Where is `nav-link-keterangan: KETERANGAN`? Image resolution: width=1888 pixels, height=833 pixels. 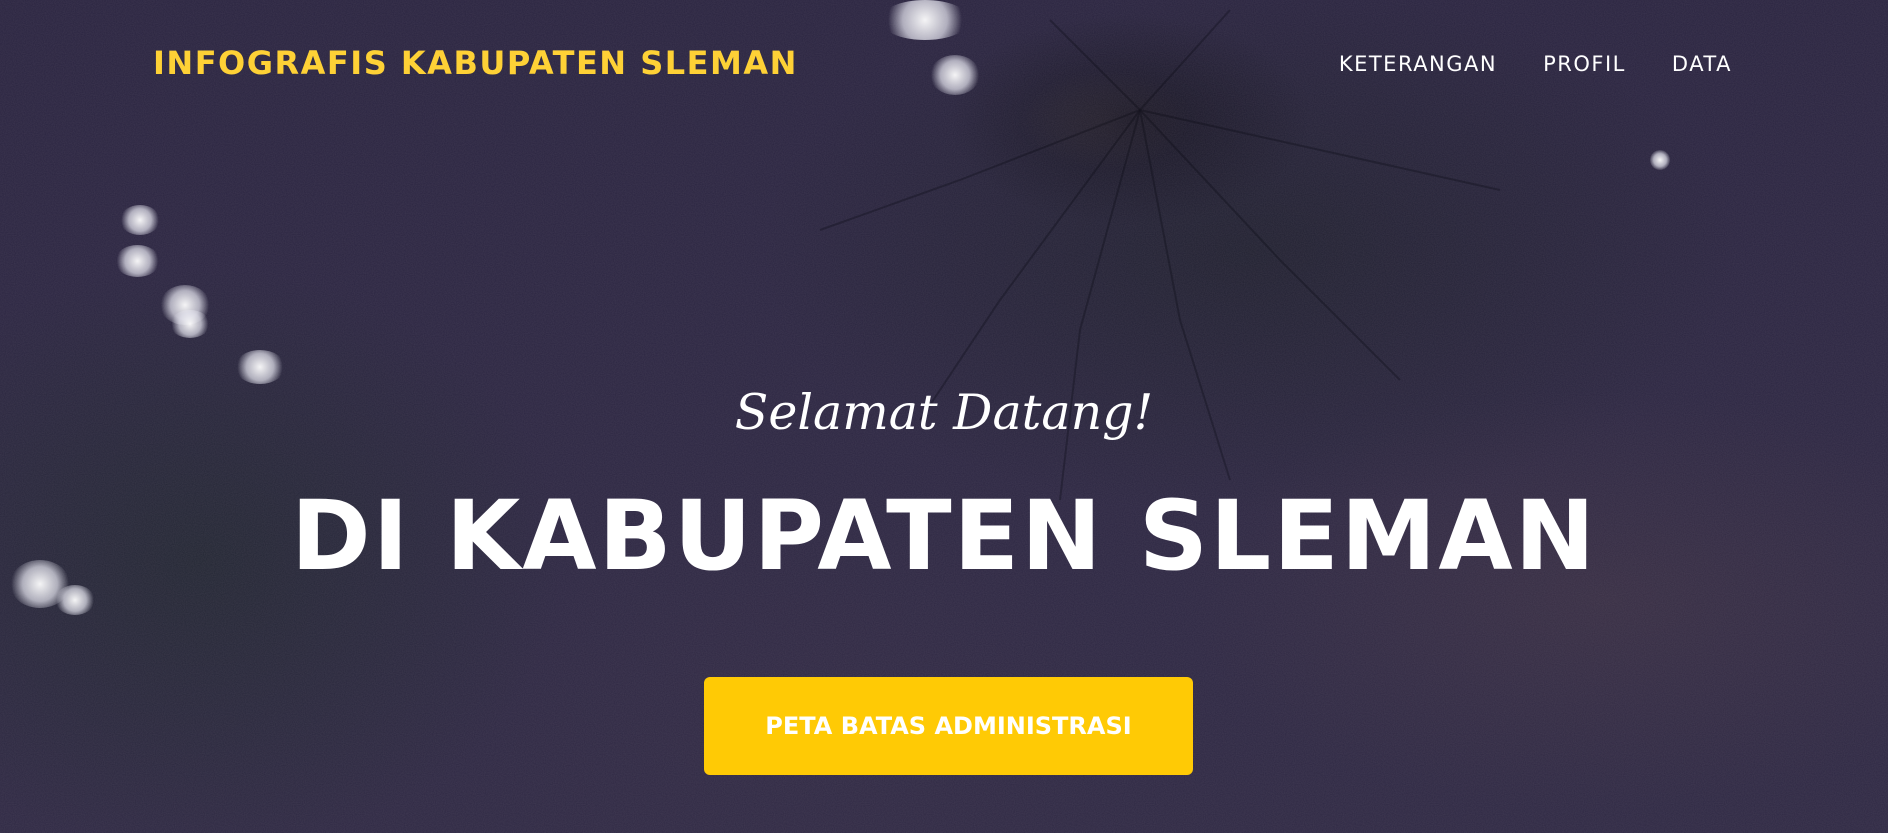 nav-link-keterangan: KETERANGAN is located at coordinates (1418, 64).